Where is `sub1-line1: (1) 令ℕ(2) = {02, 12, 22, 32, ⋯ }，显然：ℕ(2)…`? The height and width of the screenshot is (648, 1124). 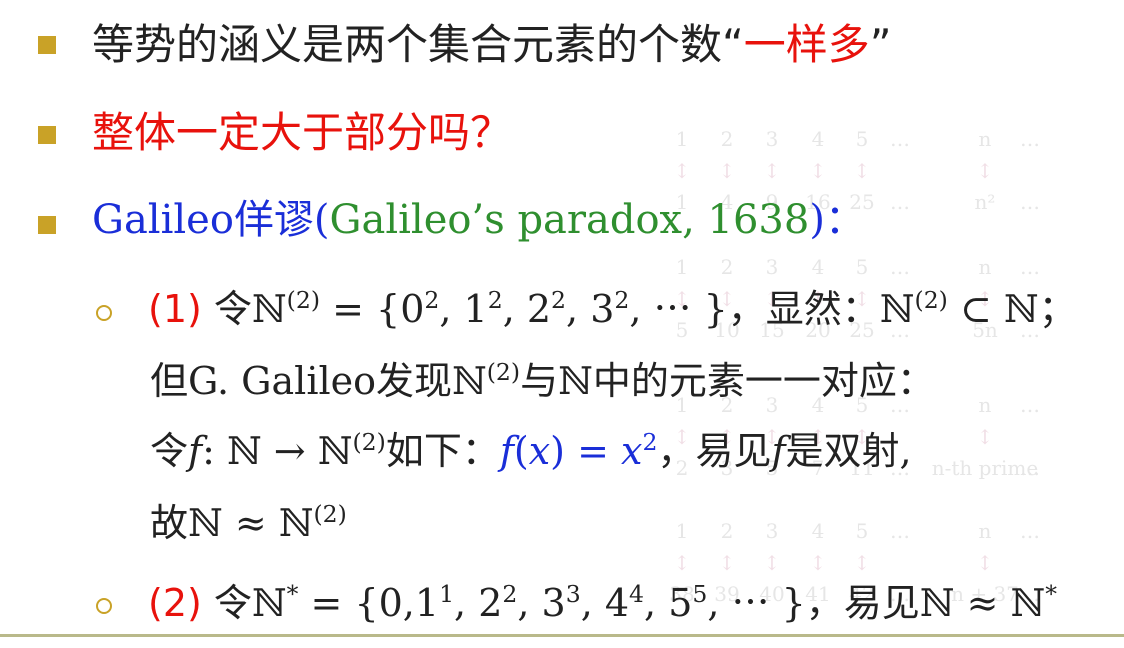
sub1-line1: (1) 令ℕ(2) = {02, 12, 22, 32, ⋯ }，显然：ℕ(2)… is located at coordinates (612, 309).